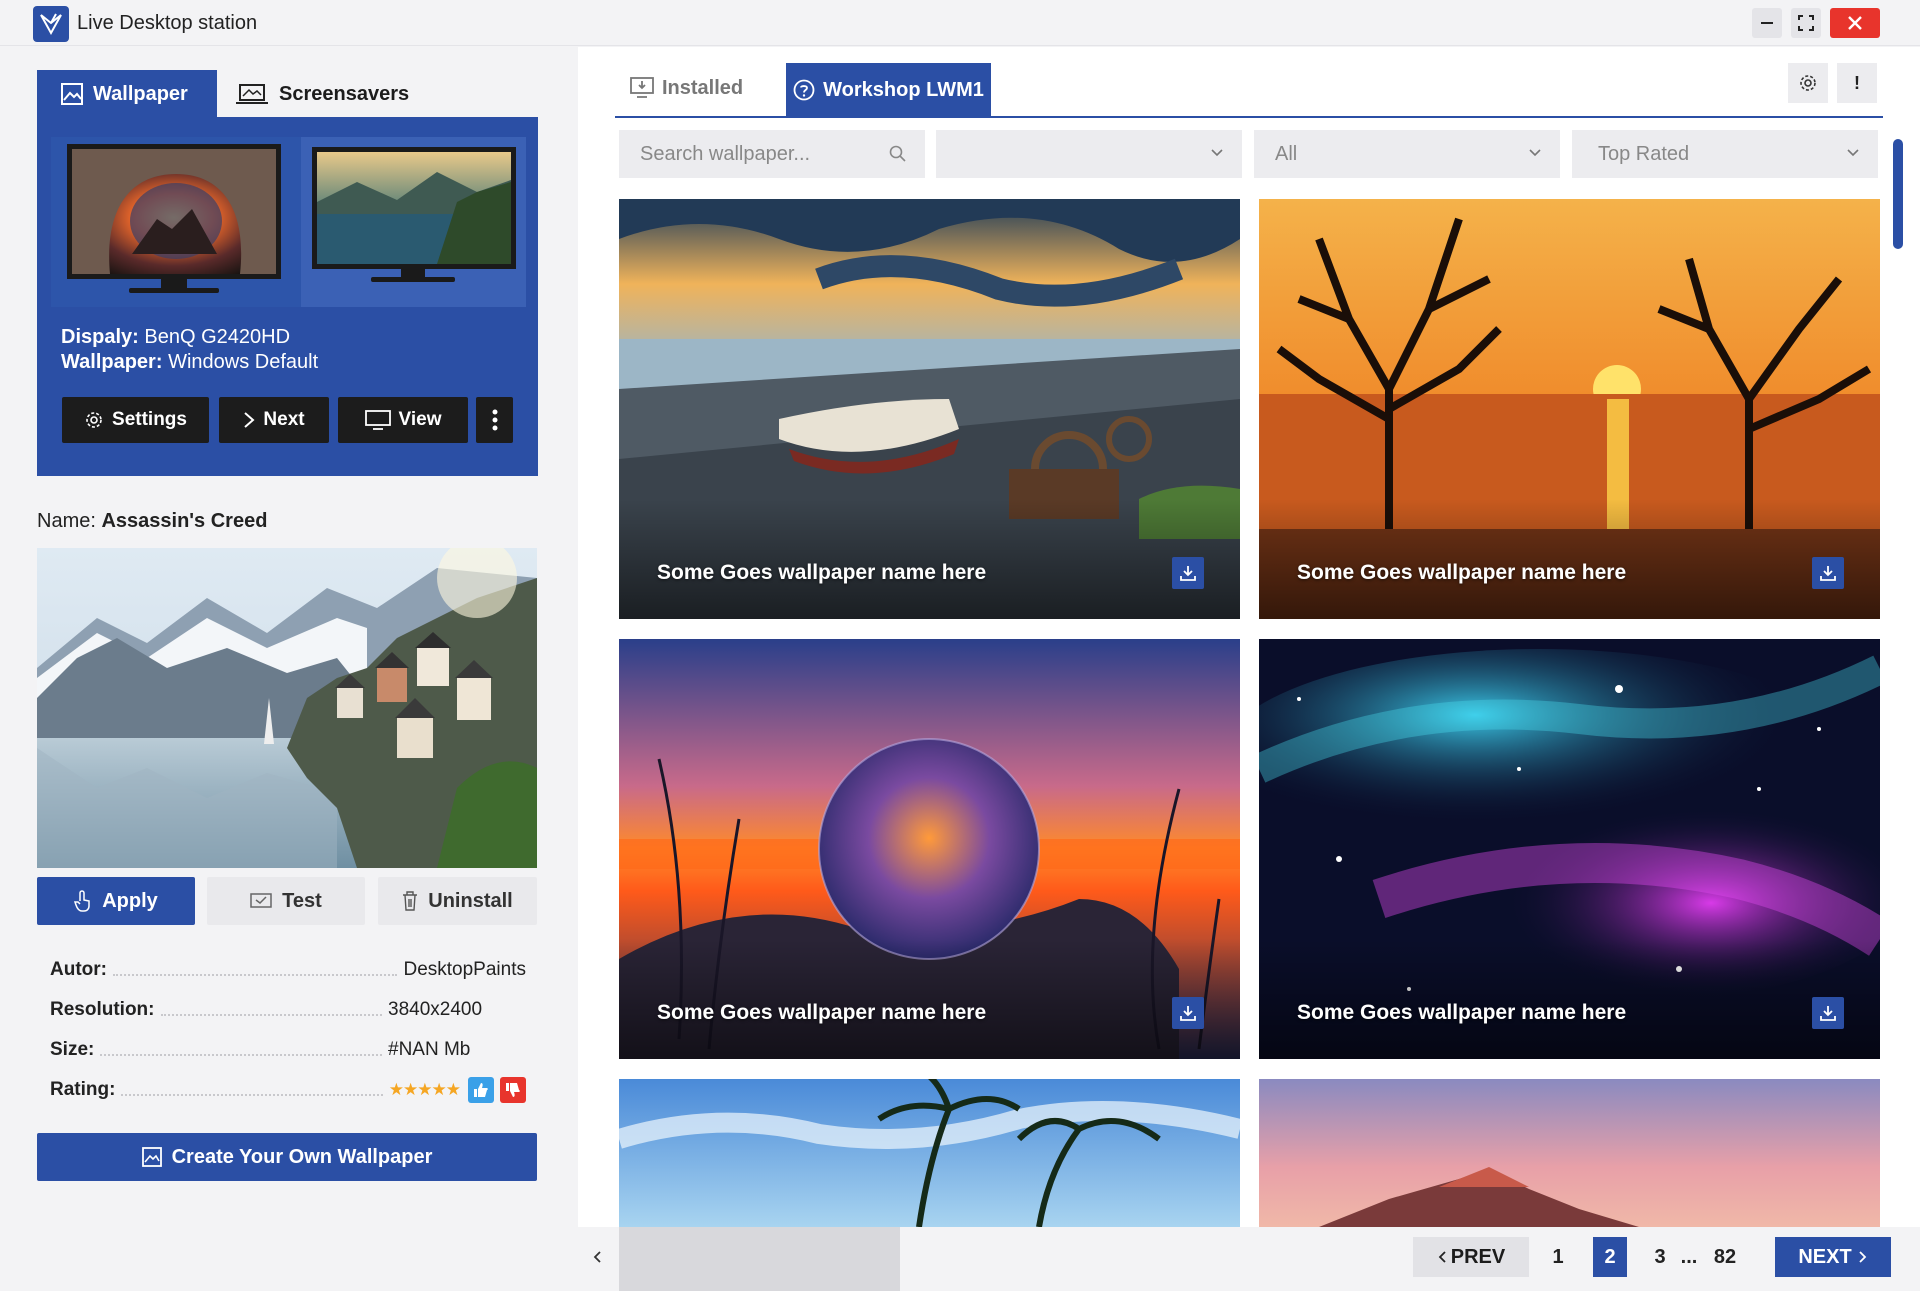  Describe the element at coordinates (261, 900) in the screenshot. I see `monitor-check-icon` at that location.